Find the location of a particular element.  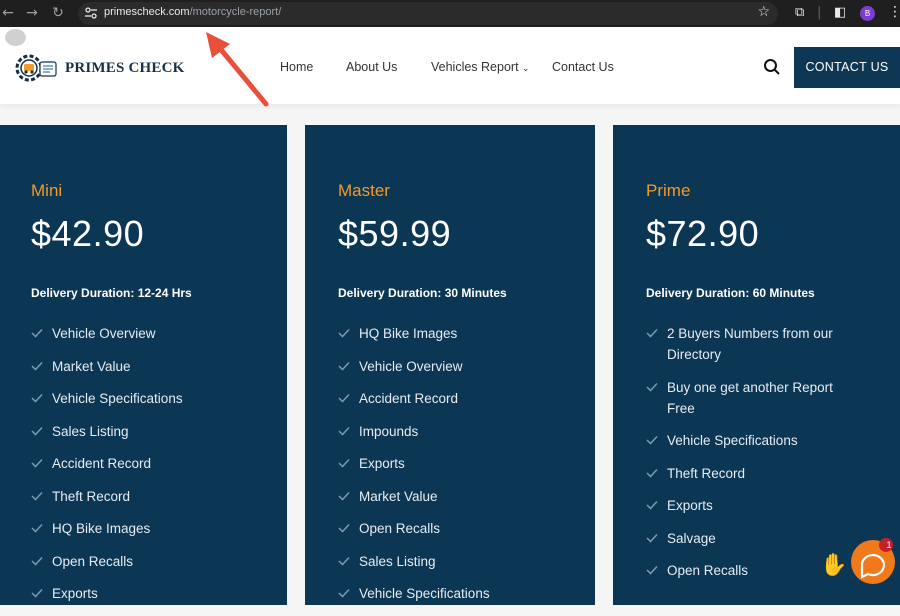

feature-item: Sales Listing is located at coordinates (151, 431).